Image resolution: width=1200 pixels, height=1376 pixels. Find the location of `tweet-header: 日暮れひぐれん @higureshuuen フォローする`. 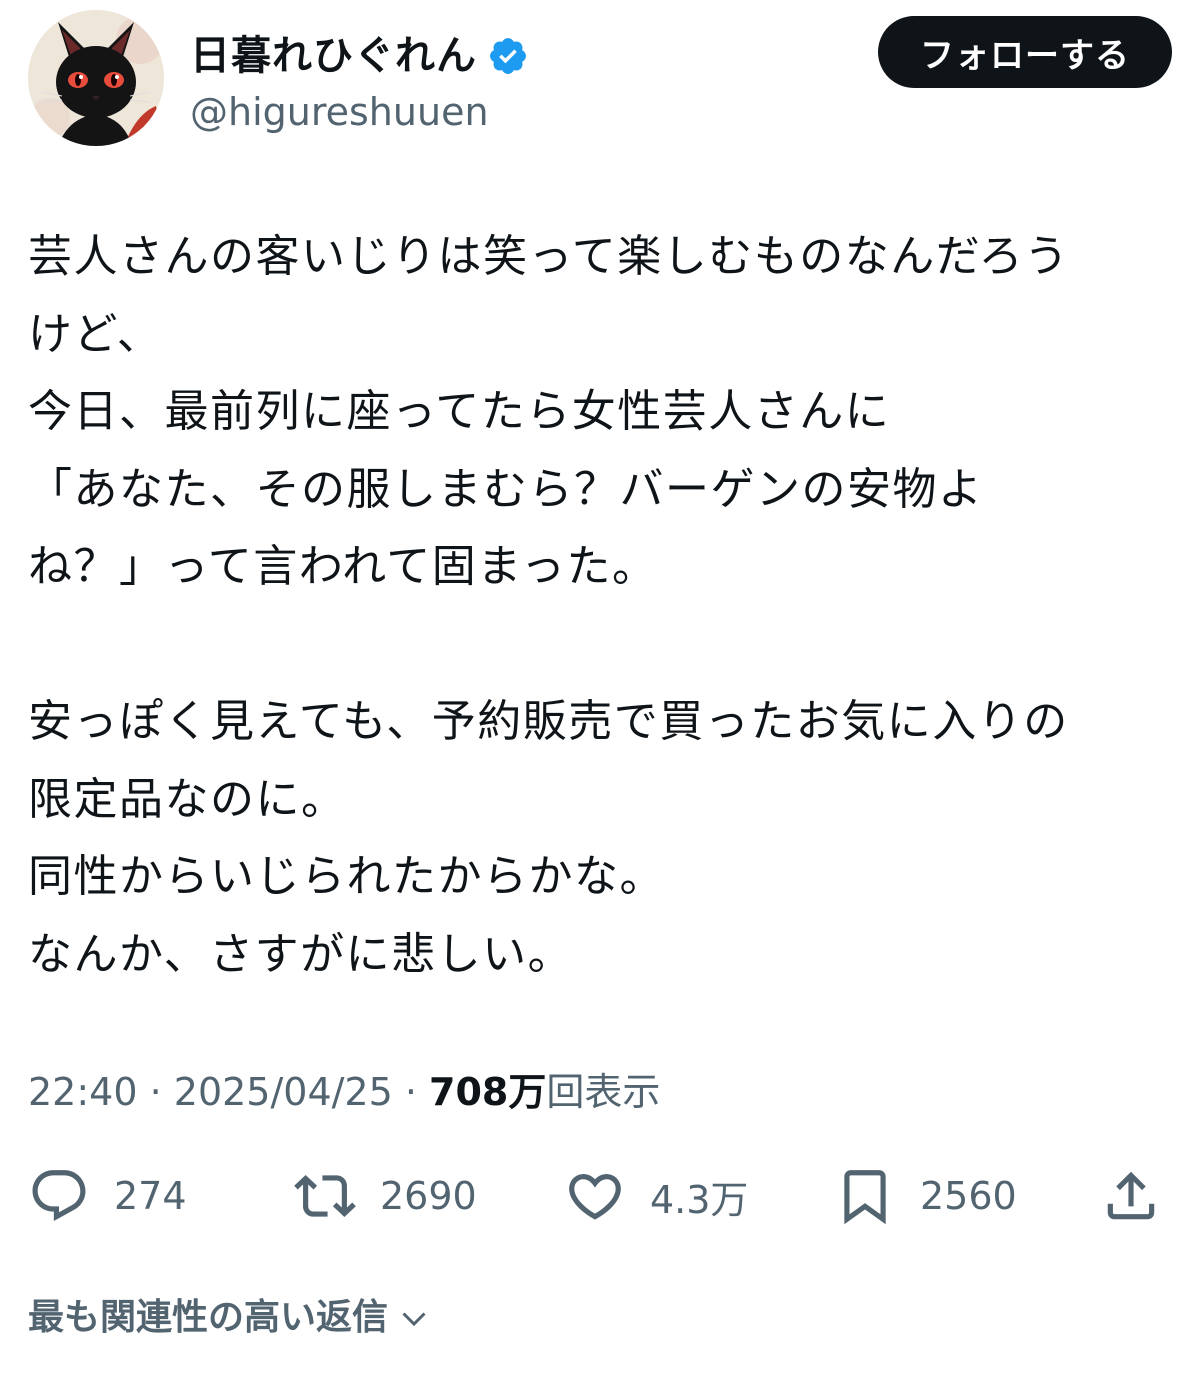

tweet-header: 日暮れひぐれん @higureshuuen フォローする is located at coordinates (600, 80).